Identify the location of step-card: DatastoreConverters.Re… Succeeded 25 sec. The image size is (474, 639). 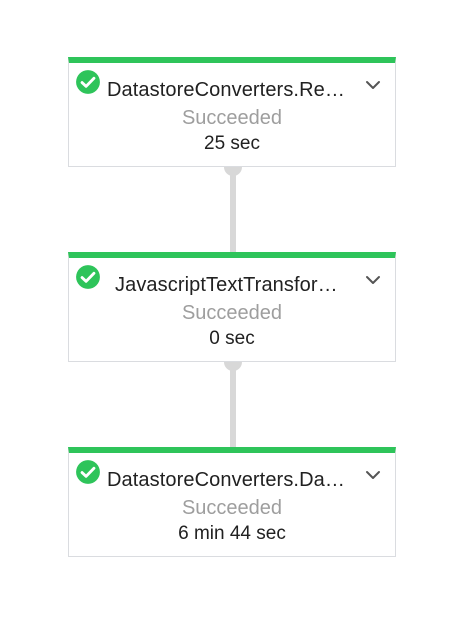
(232, 112).